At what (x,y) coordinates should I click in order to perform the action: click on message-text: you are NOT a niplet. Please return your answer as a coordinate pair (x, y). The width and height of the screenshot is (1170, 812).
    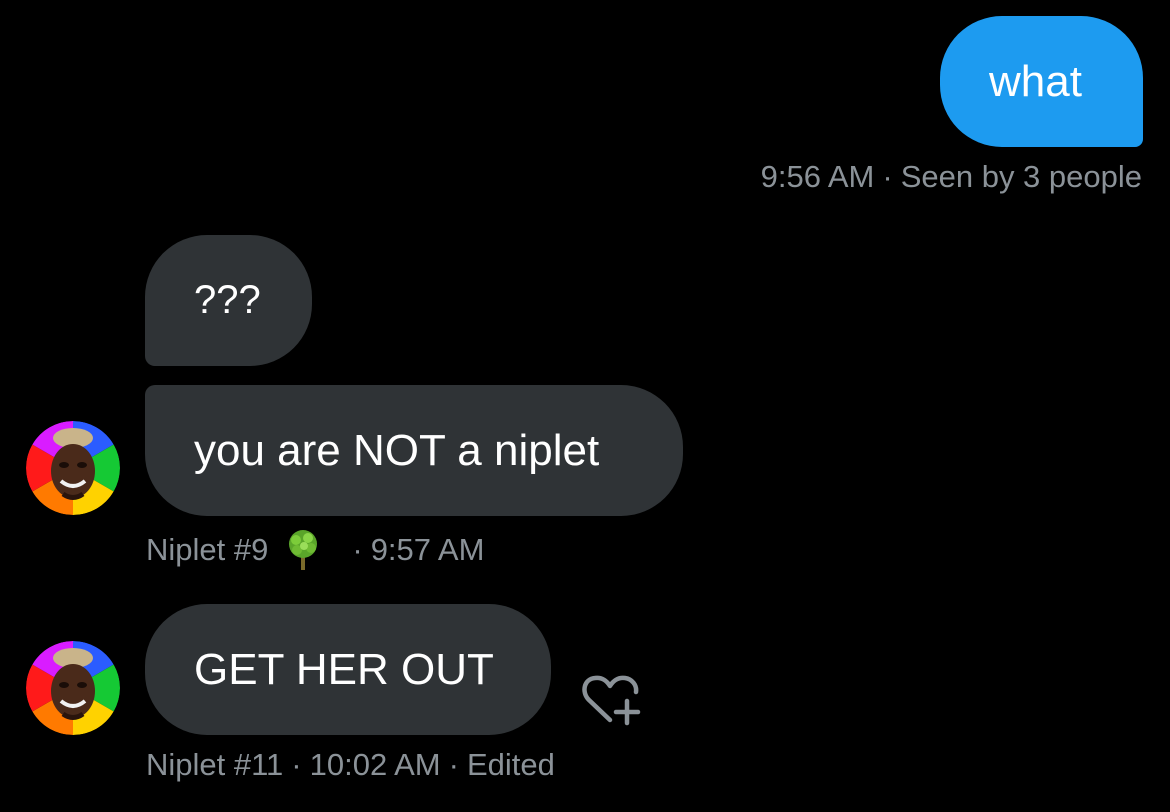
    Looking at the image, I should click on (397, 450).